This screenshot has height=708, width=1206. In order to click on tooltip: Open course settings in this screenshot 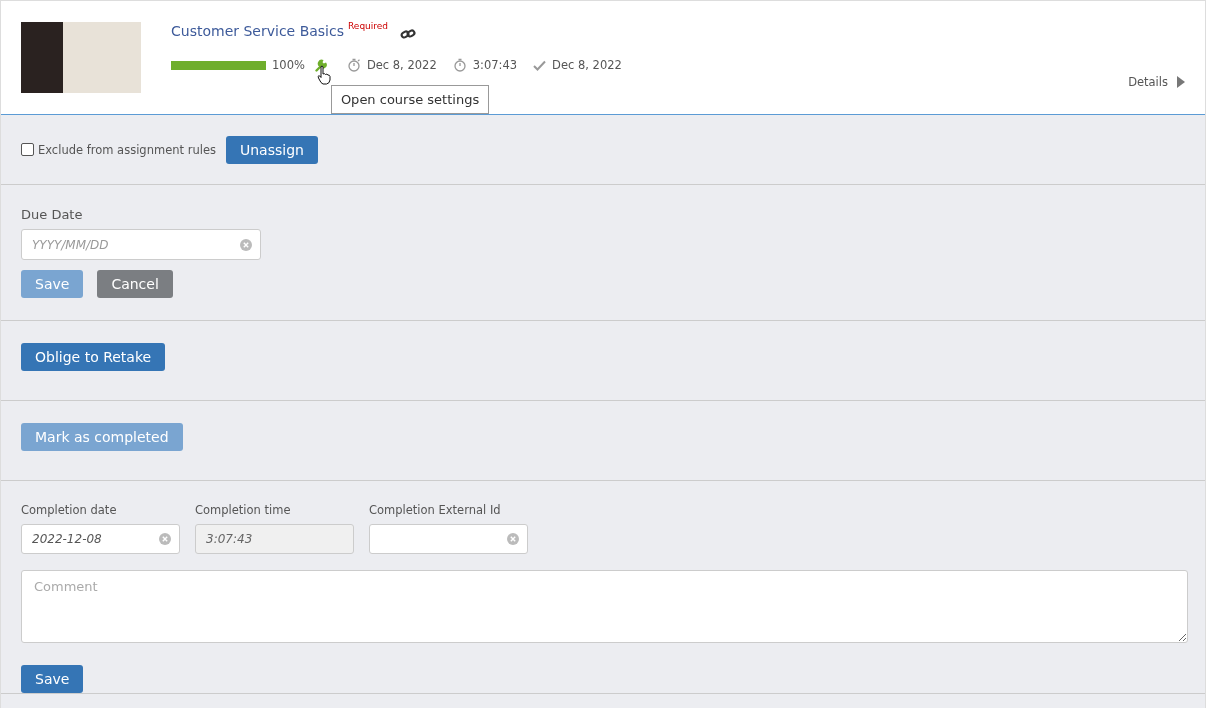, I will do `click(410, 99)`.